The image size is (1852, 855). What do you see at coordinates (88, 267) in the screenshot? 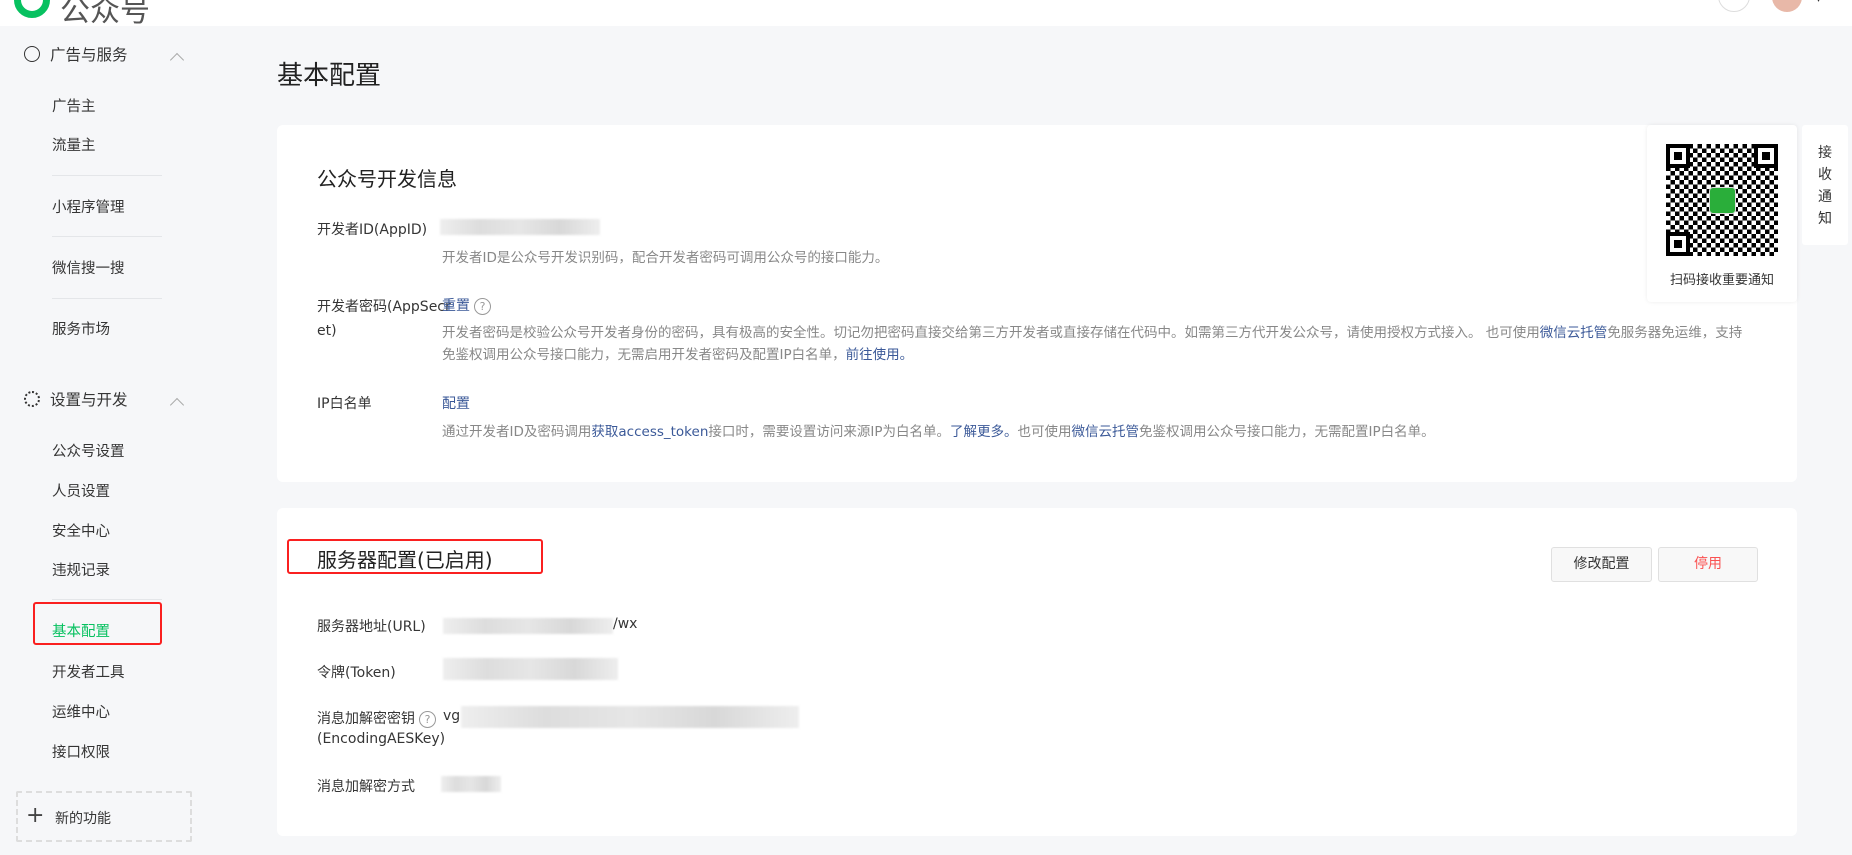
I see `sidebar-item-search: 微信搜一搜` at bounding box center [88, 267].